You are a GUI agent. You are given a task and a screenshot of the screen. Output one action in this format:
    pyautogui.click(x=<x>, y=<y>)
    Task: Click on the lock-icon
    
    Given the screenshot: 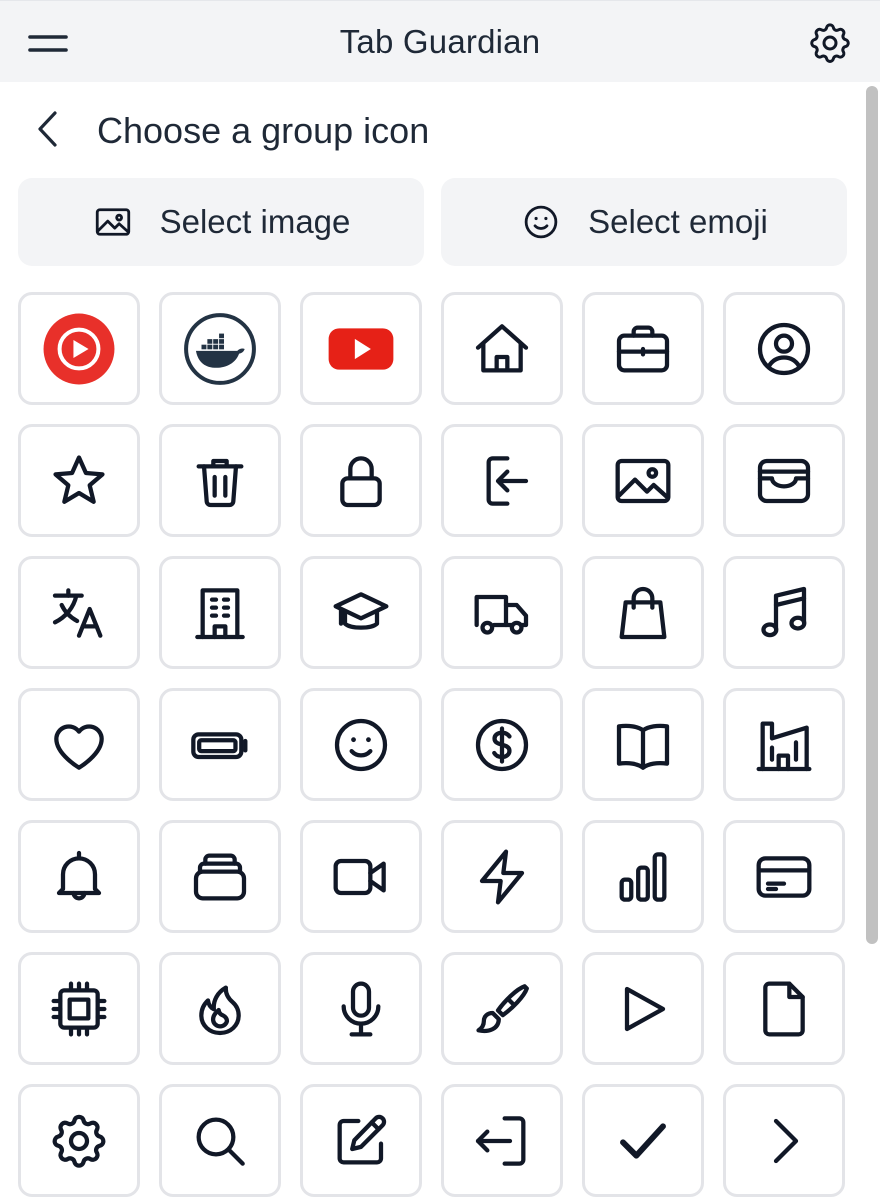 What is the action you would take?
    pyautogui.click(x=361, y=481)
    